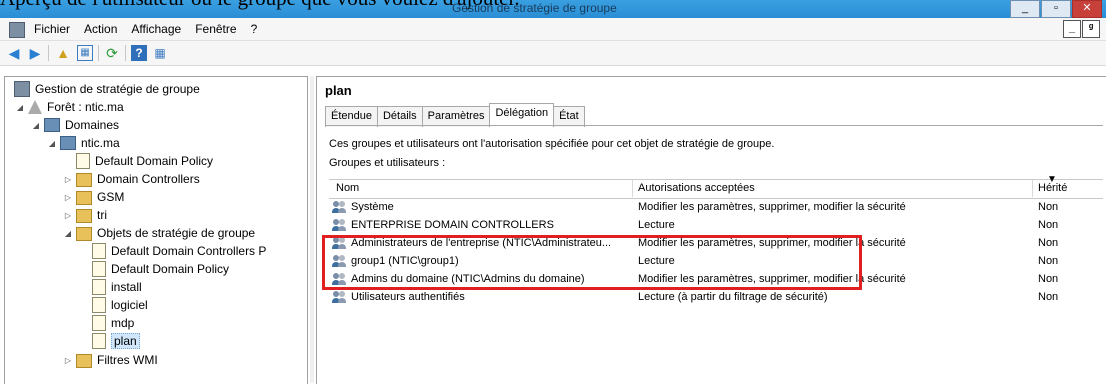  I want to click on tree-root: Gestion de stratégie de groupe, so click(105, 89).